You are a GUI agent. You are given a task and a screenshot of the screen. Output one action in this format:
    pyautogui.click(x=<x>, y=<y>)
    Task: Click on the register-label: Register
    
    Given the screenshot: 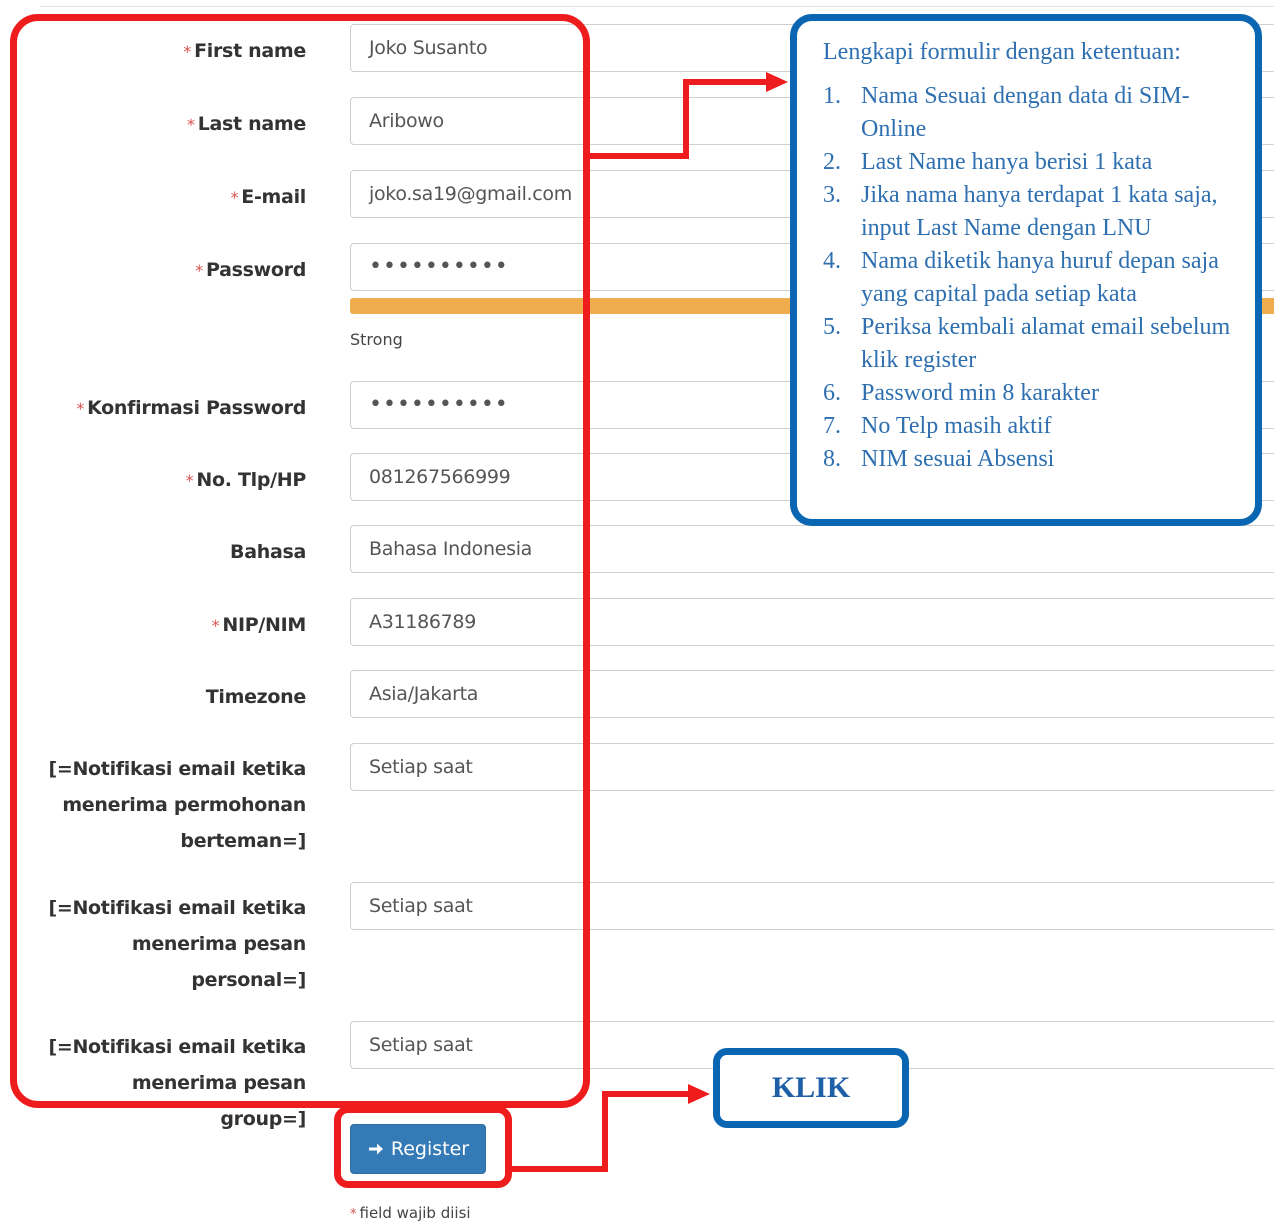 What is the action you would take?
    pyautogui.click(x=430, y=1149)
    